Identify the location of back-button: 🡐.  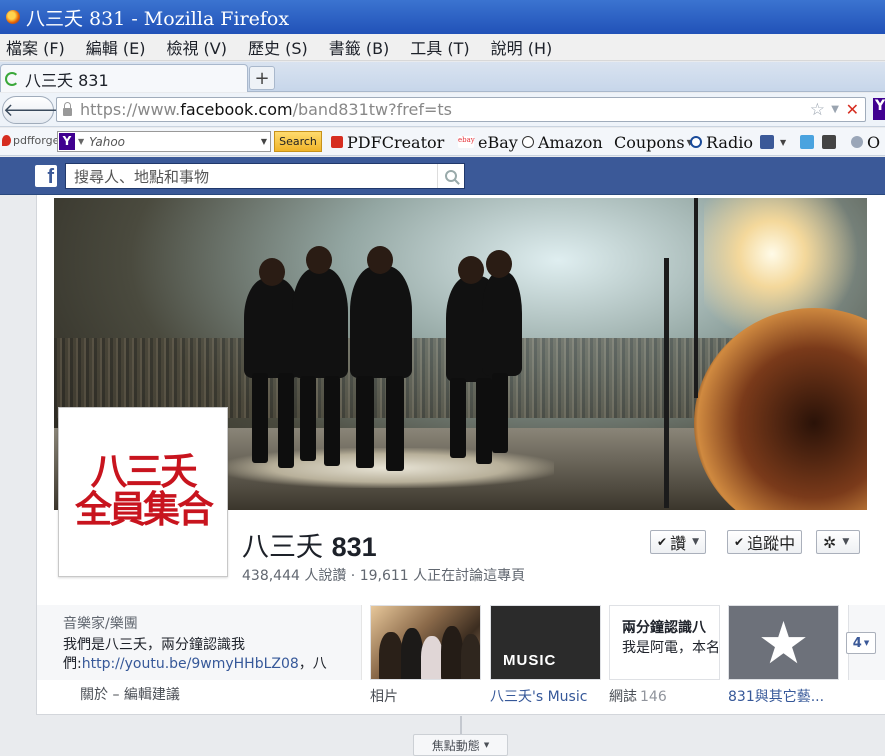
(27, 110).